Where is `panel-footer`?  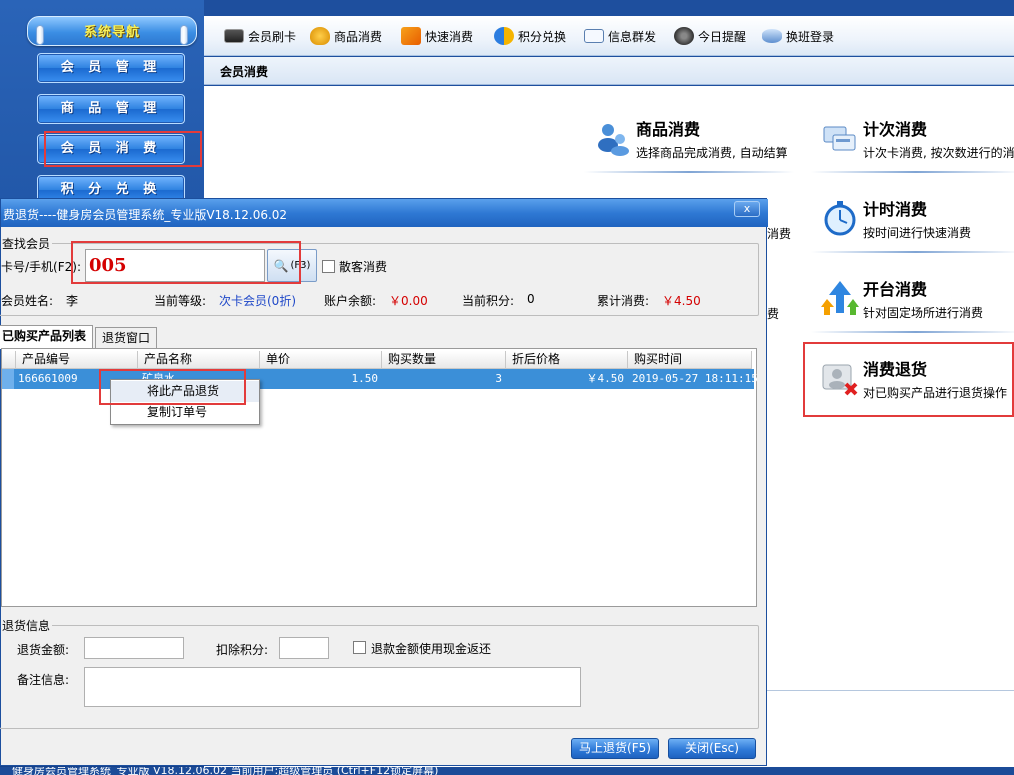 panel-footer is located at coordinates (890, 728).